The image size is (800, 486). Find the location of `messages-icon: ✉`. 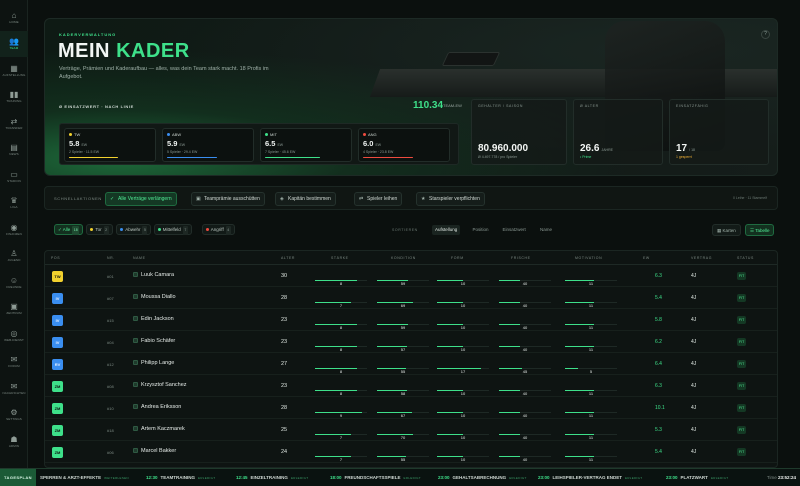

messages-icon: ✉ is located at coordinates (14, 386).